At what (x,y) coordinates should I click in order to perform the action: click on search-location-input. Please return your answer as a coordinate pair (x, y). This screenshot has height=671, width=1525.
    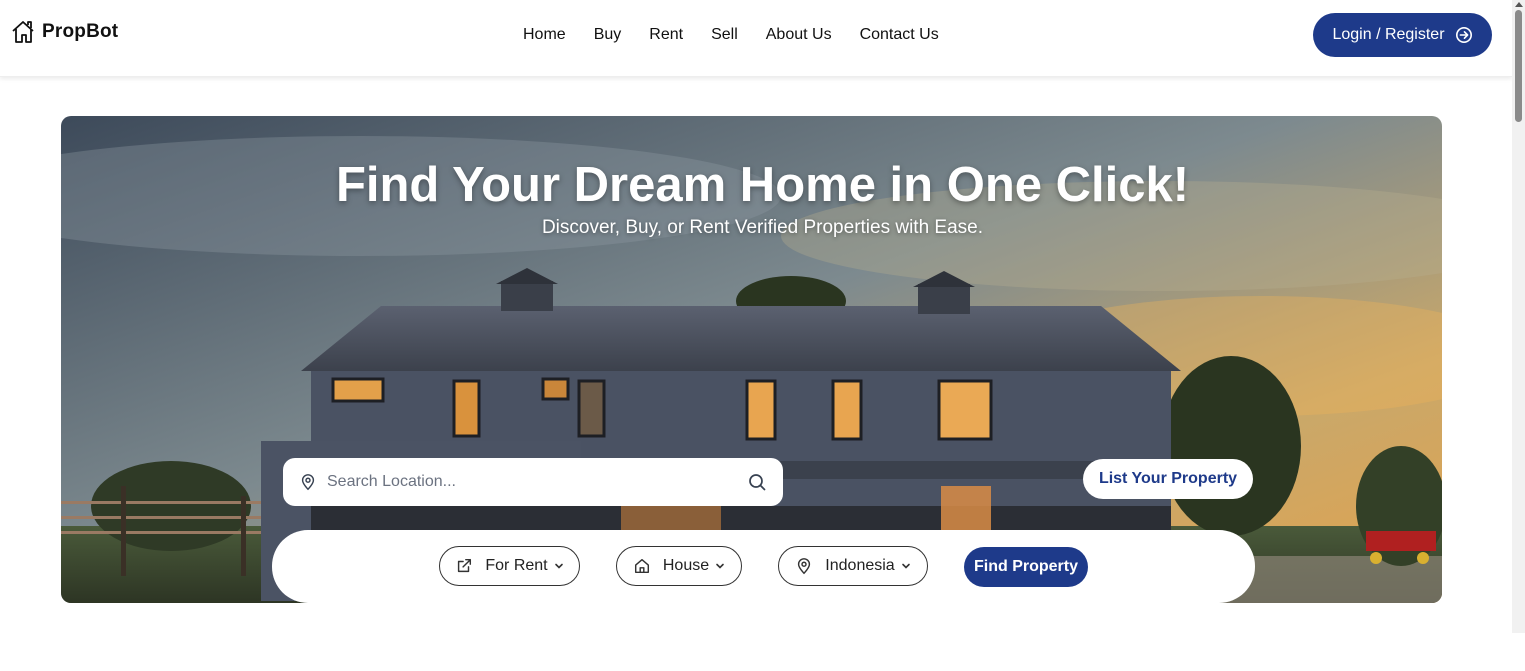
    Looking at the image, I should click on (537, 482).